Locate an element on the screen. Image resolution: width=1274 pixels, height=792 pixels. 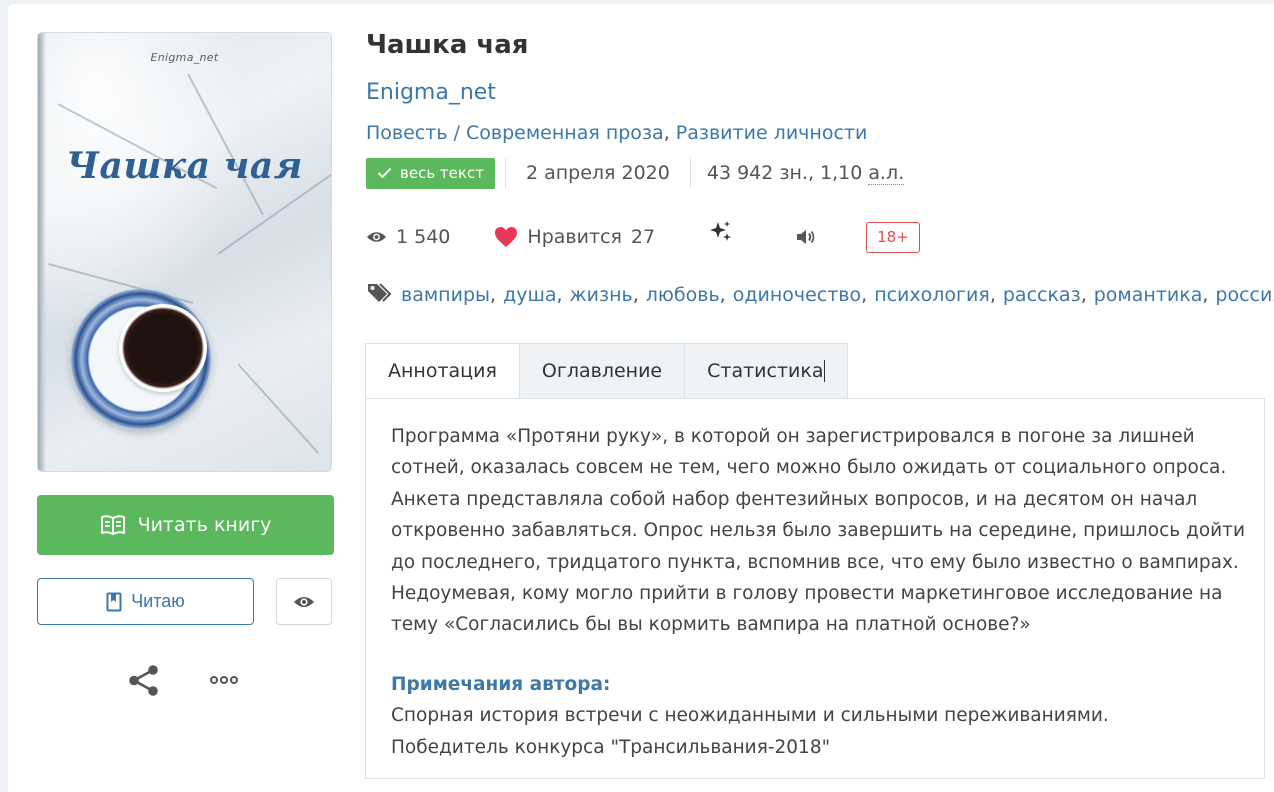
publish-date: 2 апреля 2020 is located at coordinates (597, 173).